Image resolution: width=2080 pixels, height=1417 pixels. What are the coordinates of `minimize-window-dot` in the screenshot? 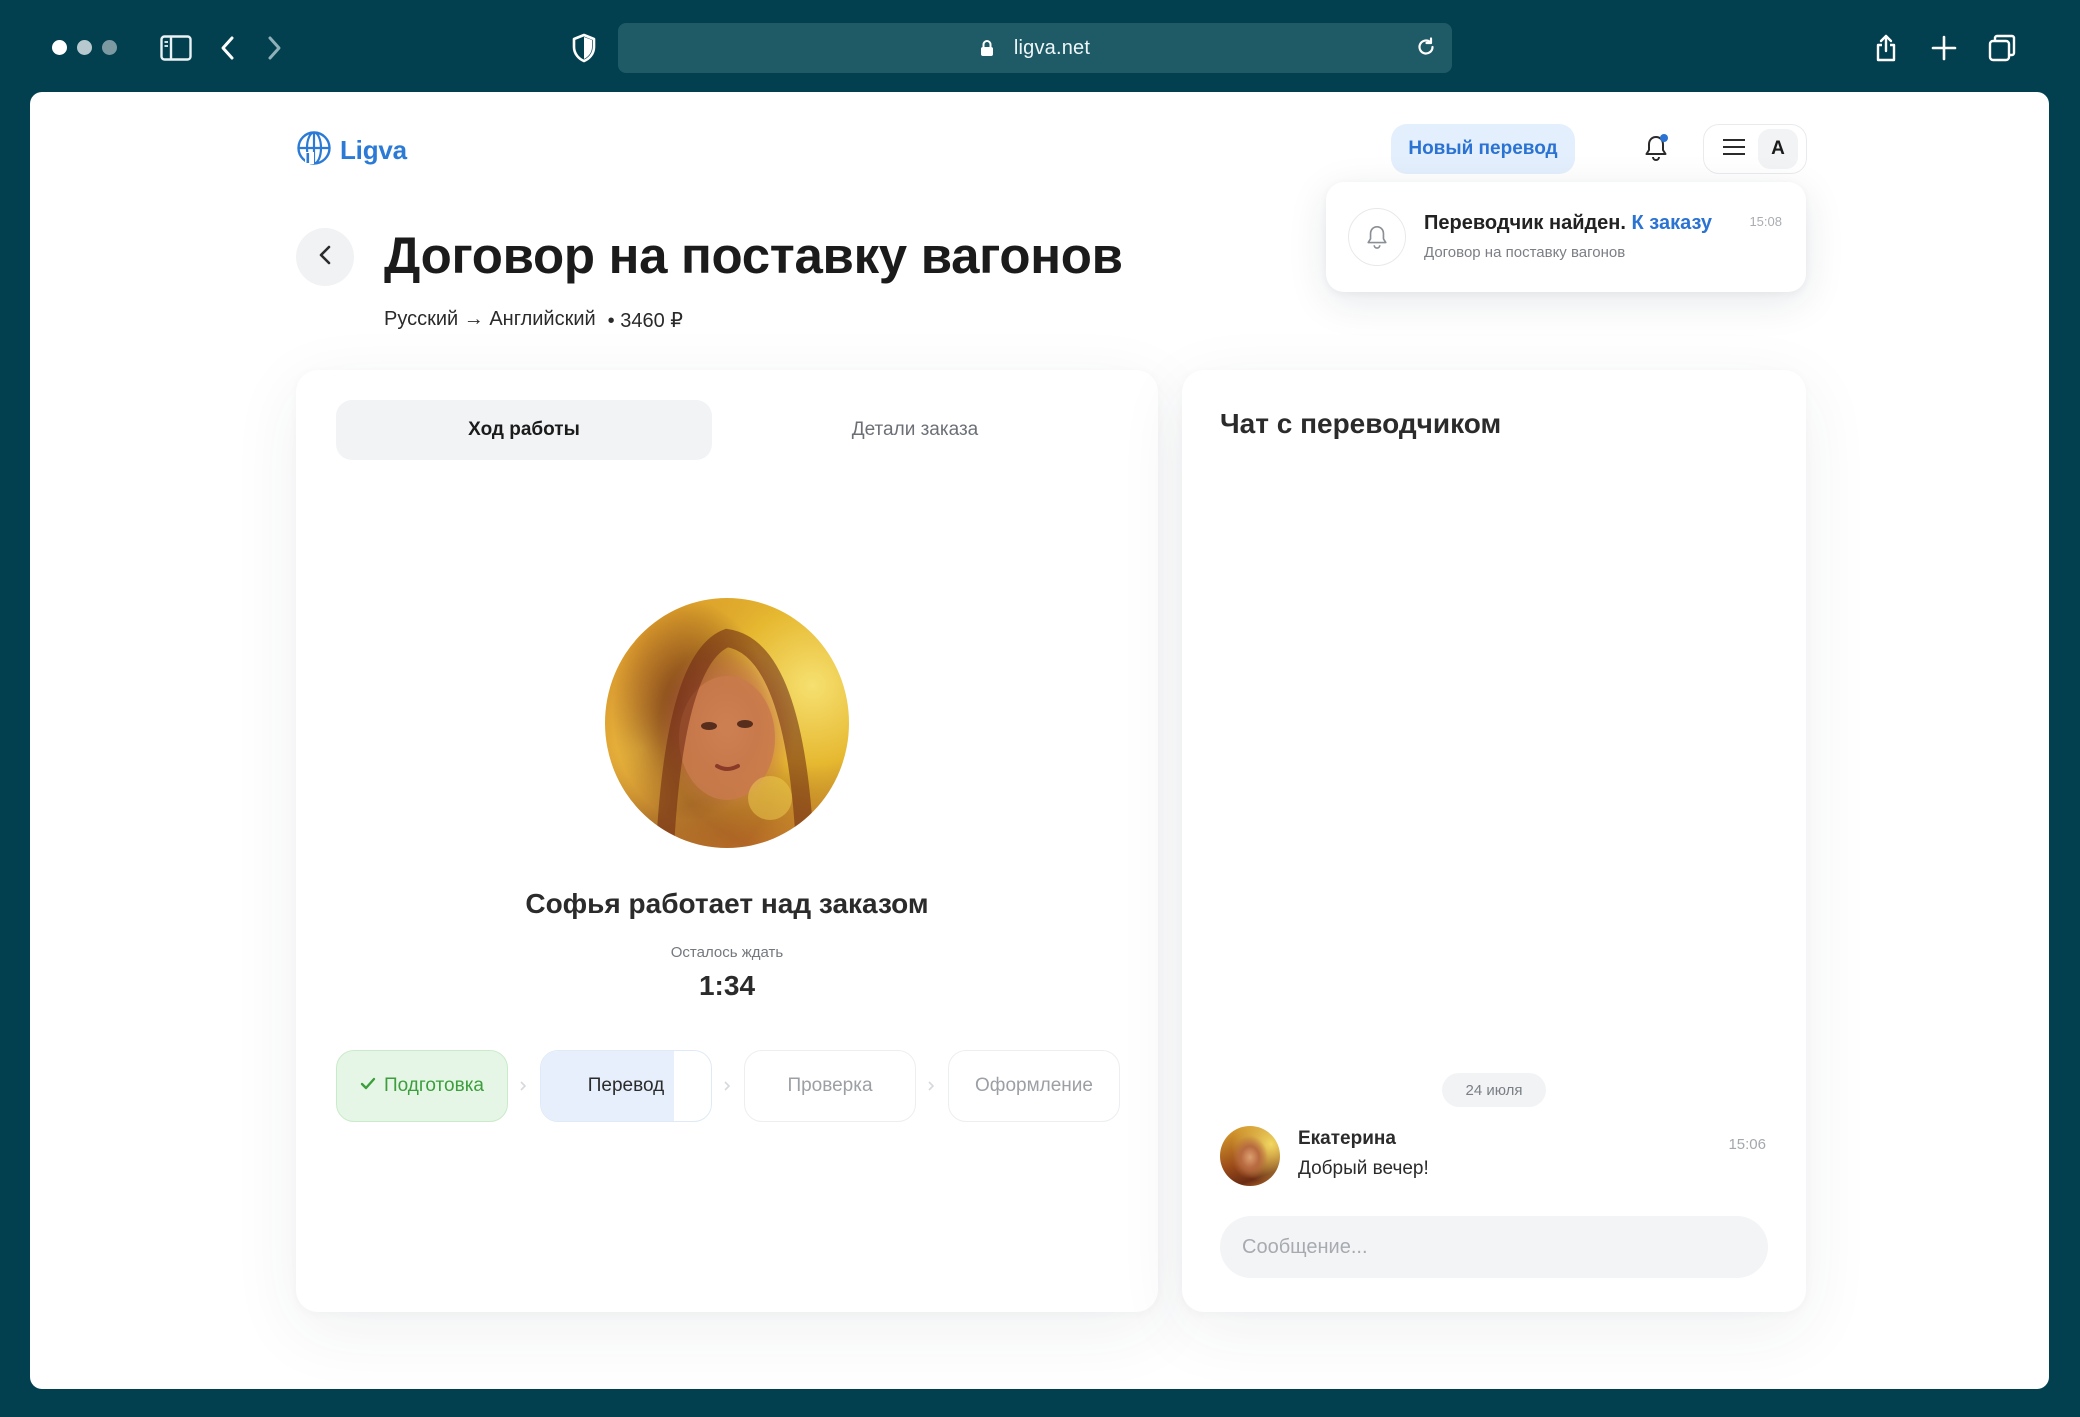 It's located at (84, 47).